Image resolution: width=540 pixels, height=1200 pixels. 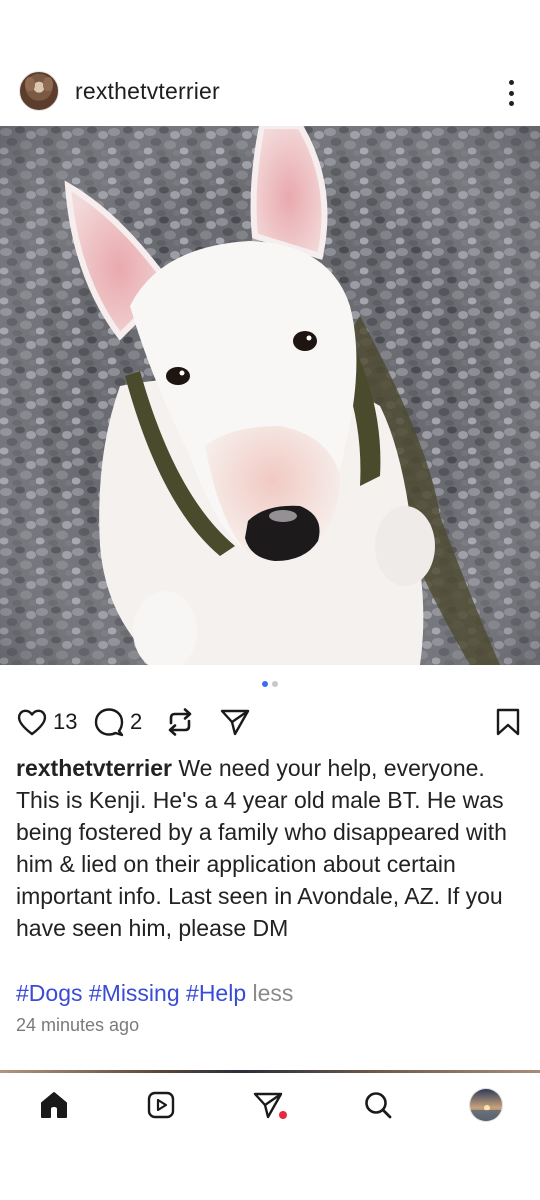 I want to click on nav-reels, so click(x=161, y=1105).